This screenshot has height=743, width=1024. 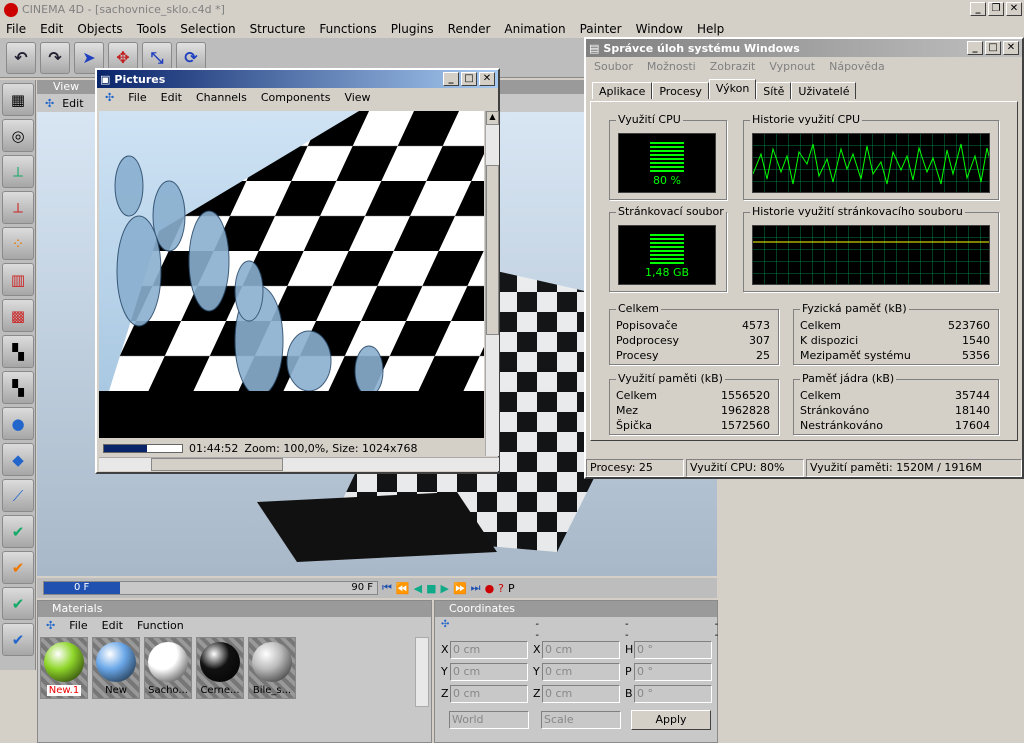 What do you see at coordinates (492, 283) in the screenshot?
I see `pictures-vscroll: ▲` at bounding box center [492, 283].